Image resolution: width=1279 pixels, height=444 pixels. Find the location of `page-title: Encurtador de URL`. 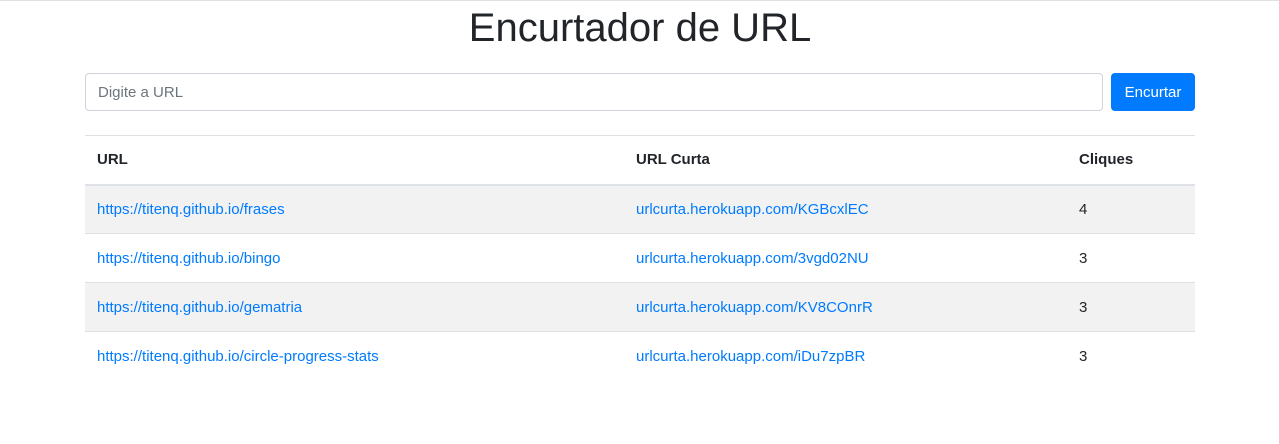

page-title: Encurtador de URL is located at coordinates (640, 28).